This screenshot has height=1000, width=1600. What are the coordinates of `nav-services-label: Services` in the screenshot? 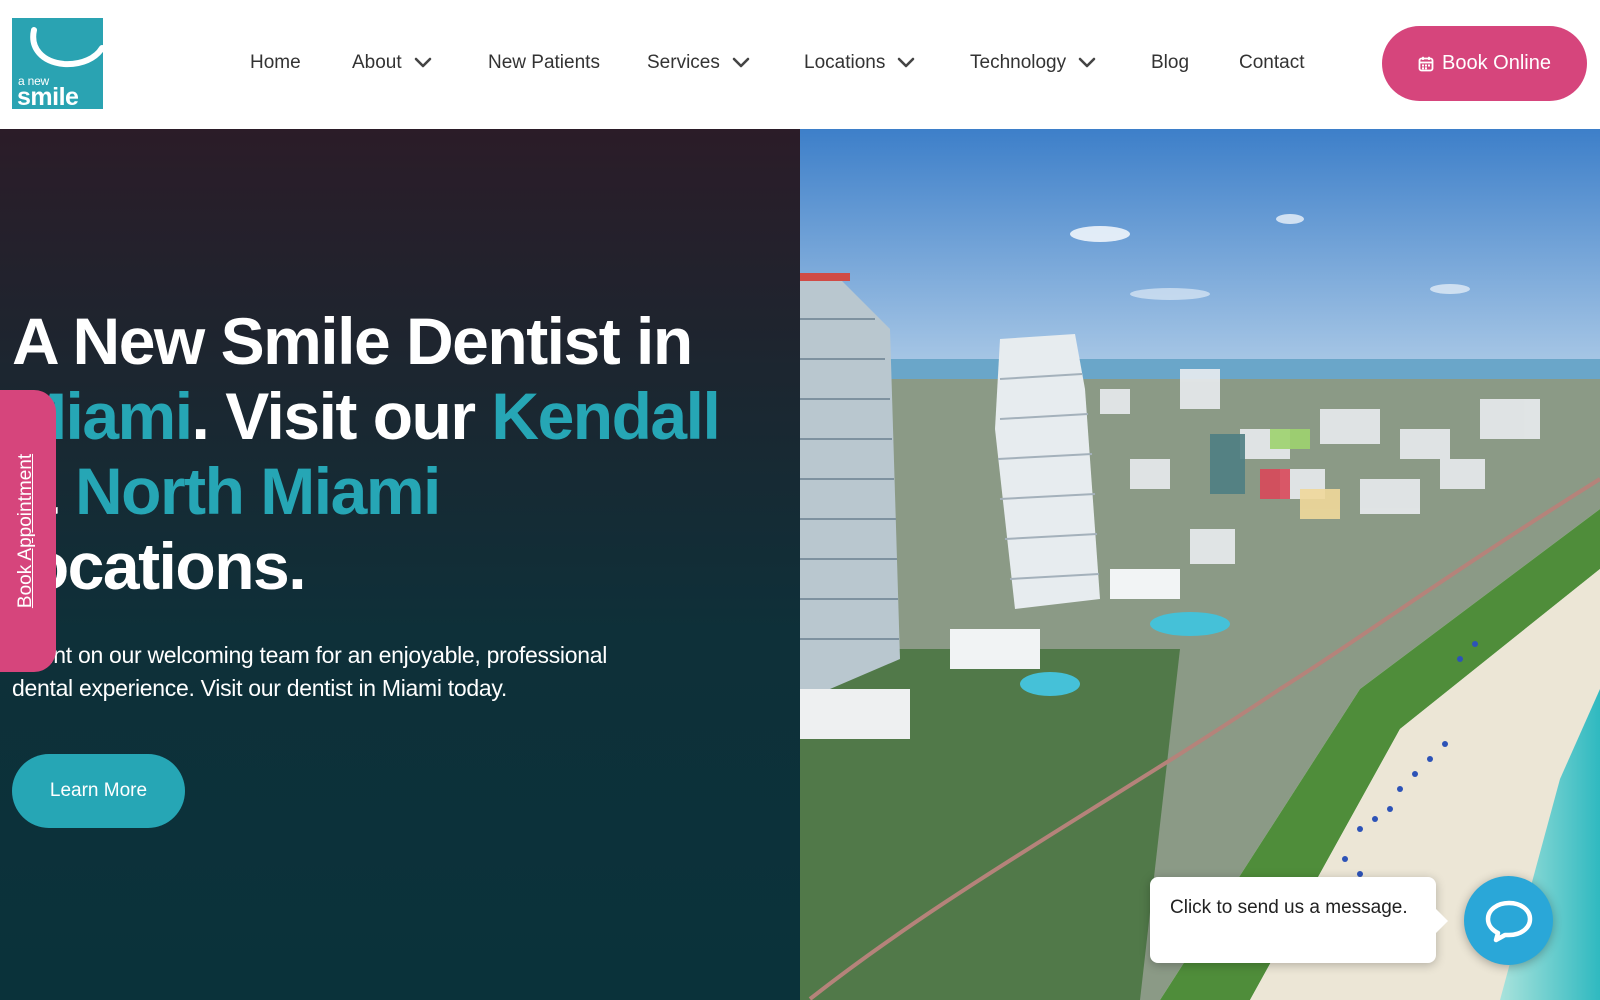 It's located at (683, 62).